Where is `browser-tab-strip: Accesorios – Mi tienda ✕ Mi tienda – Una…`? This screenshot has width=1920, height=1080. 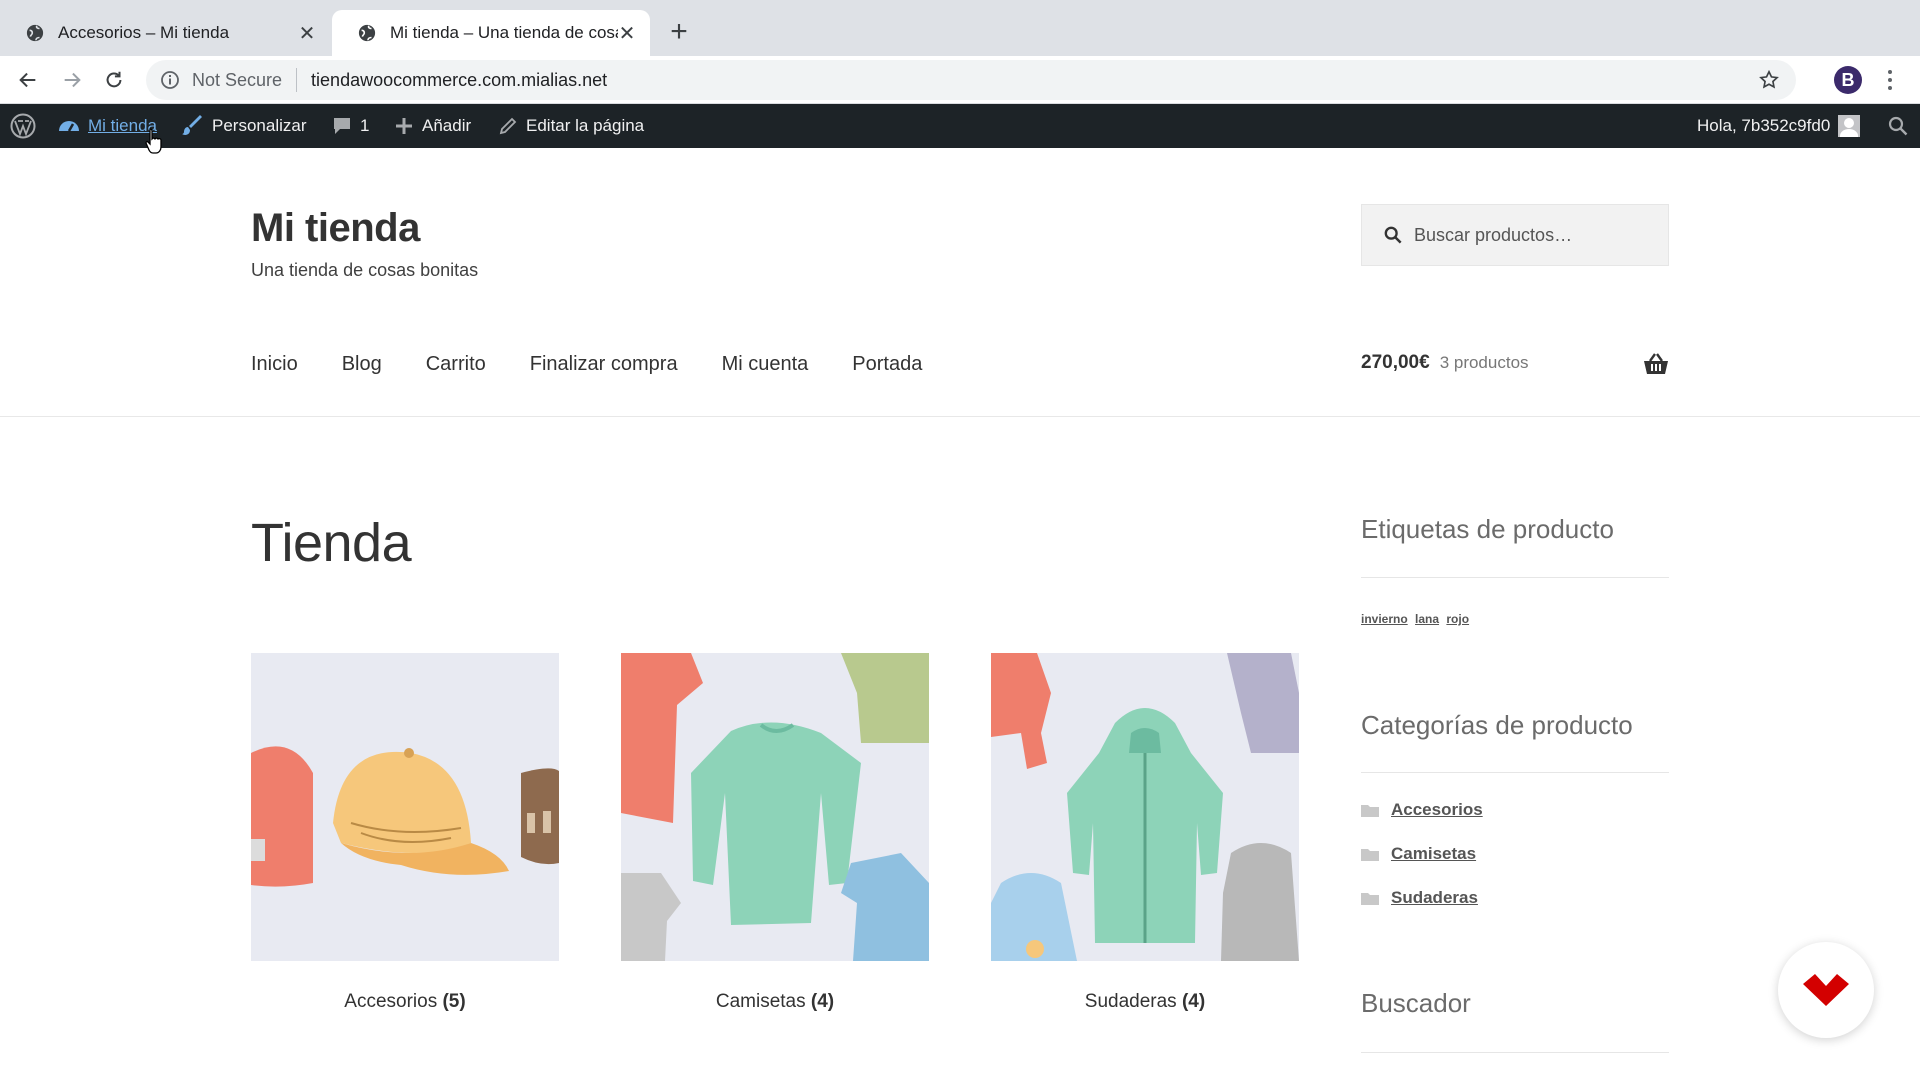
browser-tab-strip: Accesorios – Mi tienda ✕ Mi tienda – Una… is located at coordinates (960, 28).